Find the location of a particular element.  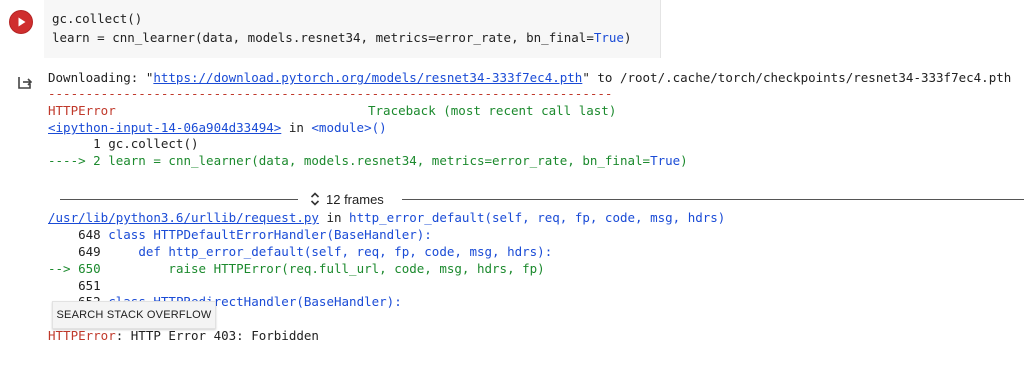

run-gutter is located at coordinates (22, 31).